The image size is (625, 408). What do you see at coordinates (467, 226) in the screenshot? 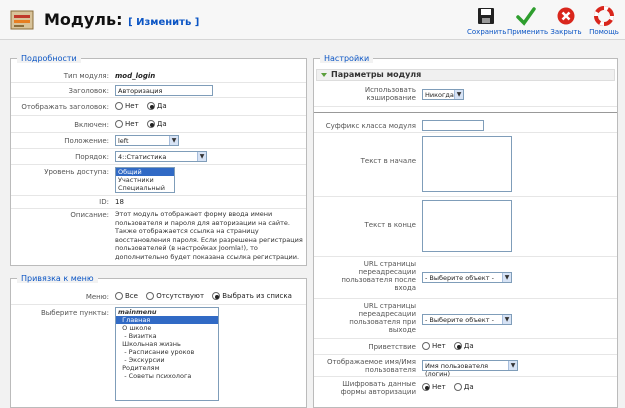
I see `posttext-textarea` at bounding box center [467, 226].